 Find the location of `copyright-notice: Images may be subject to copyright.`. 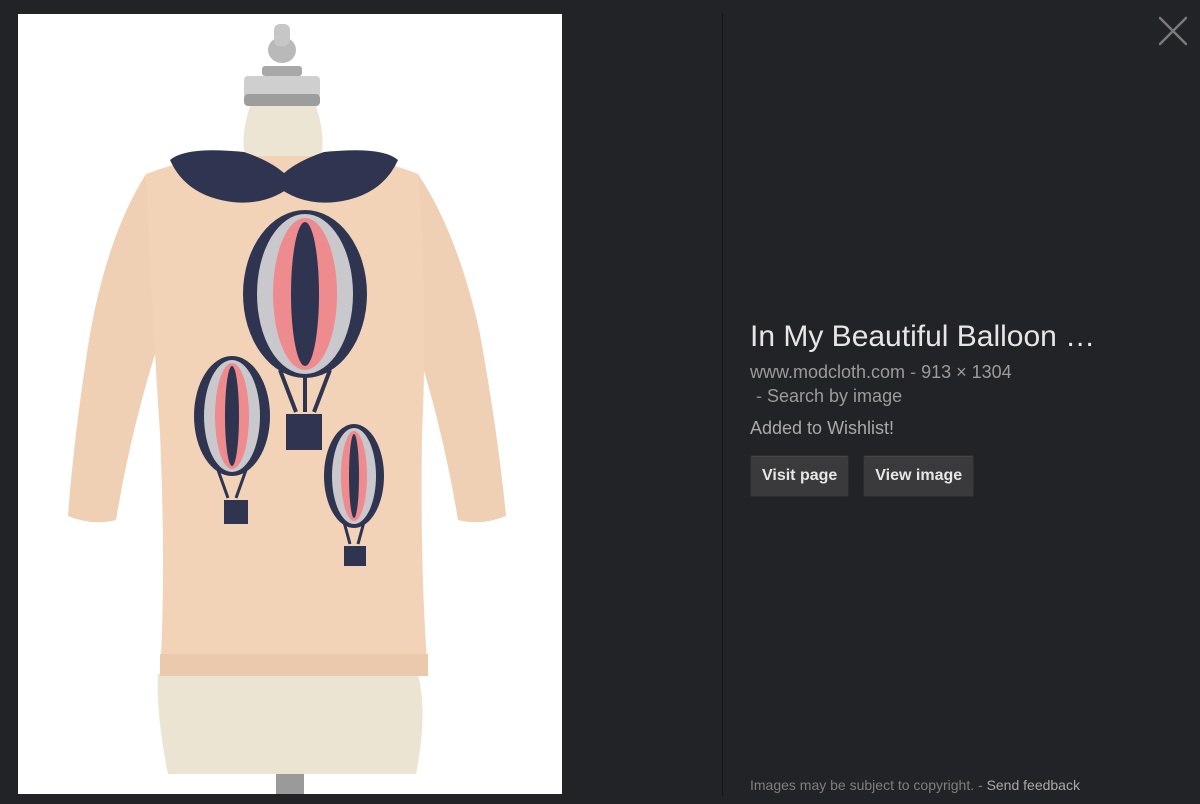

copyright-notice: Images may be subject to copyright. is located at coordinates (862, 785).